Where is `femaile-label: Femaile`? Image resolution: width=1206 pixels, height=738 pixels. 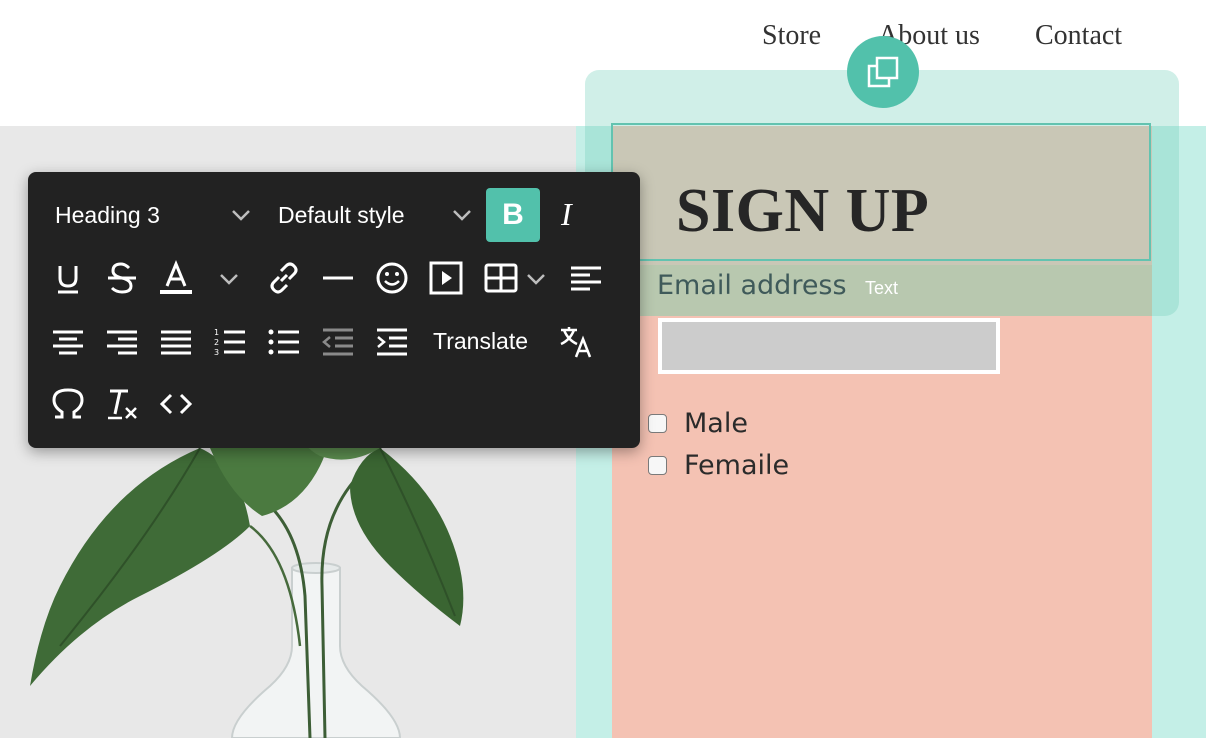
femaile-label: Femaile is located at coordinates (737, 465).